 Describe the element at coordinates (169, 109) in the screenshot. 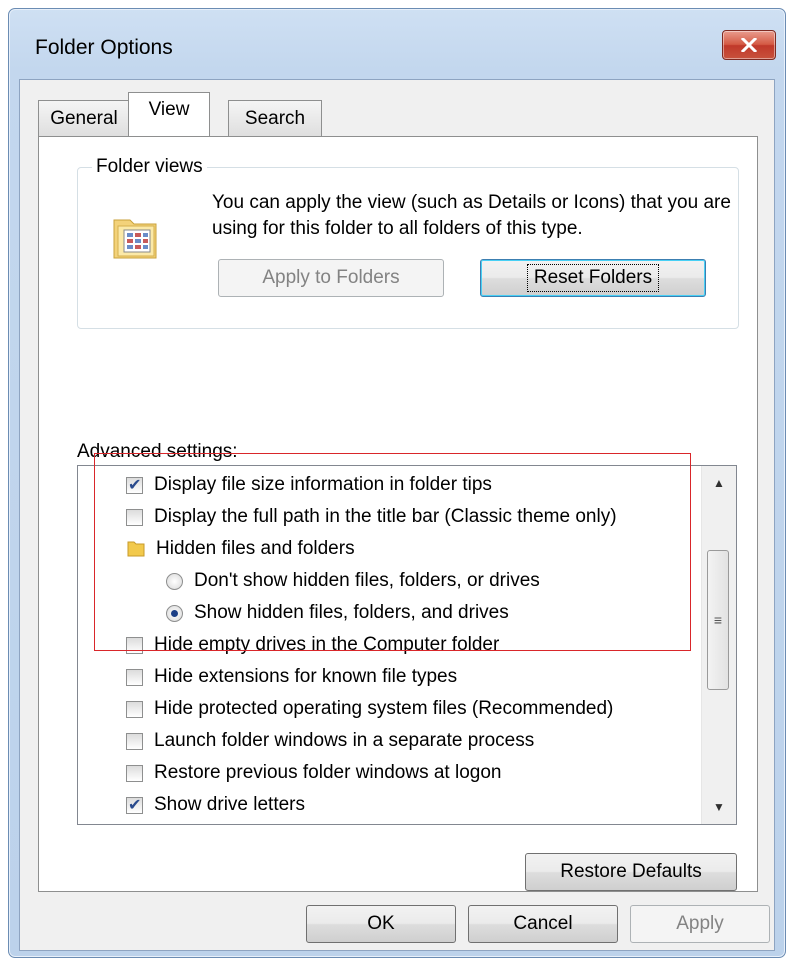

I see `tab-view-label: View` at that location.